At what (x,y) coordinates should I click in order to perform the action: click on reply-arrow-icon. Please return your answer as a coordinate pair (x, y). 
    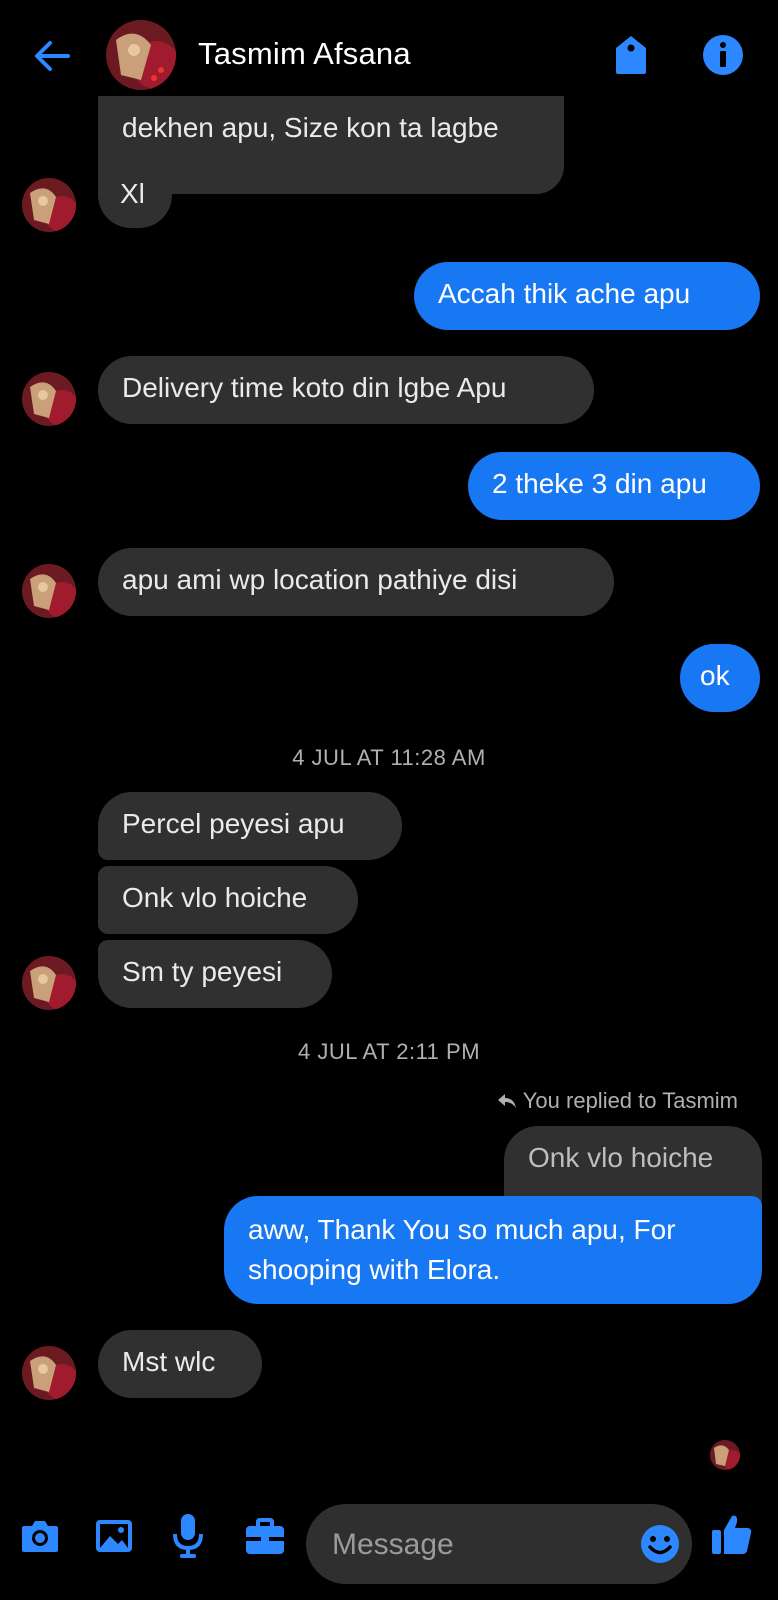
    Looking at the image, I should click on (510, 1100).